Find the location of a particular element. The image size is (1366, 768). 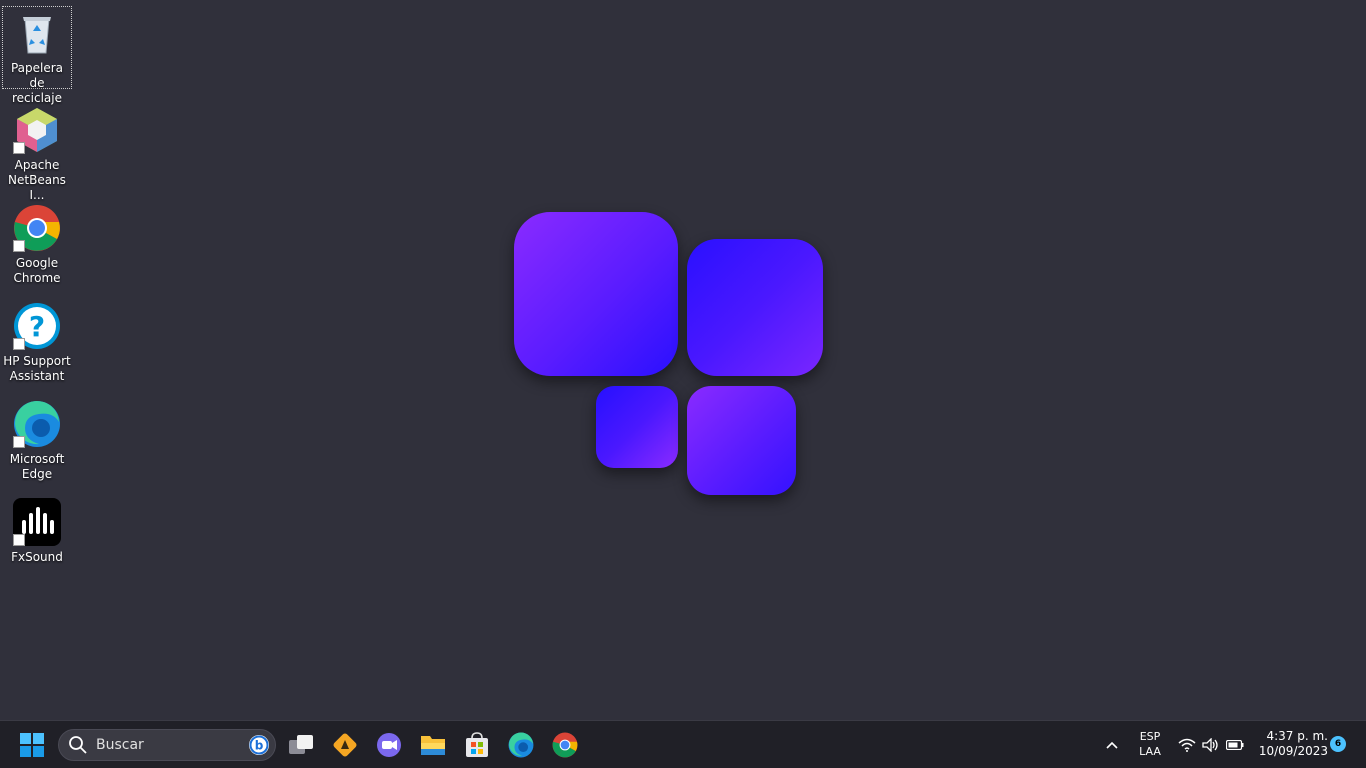

windows-logo-icon is located at coordinates (32, 745).